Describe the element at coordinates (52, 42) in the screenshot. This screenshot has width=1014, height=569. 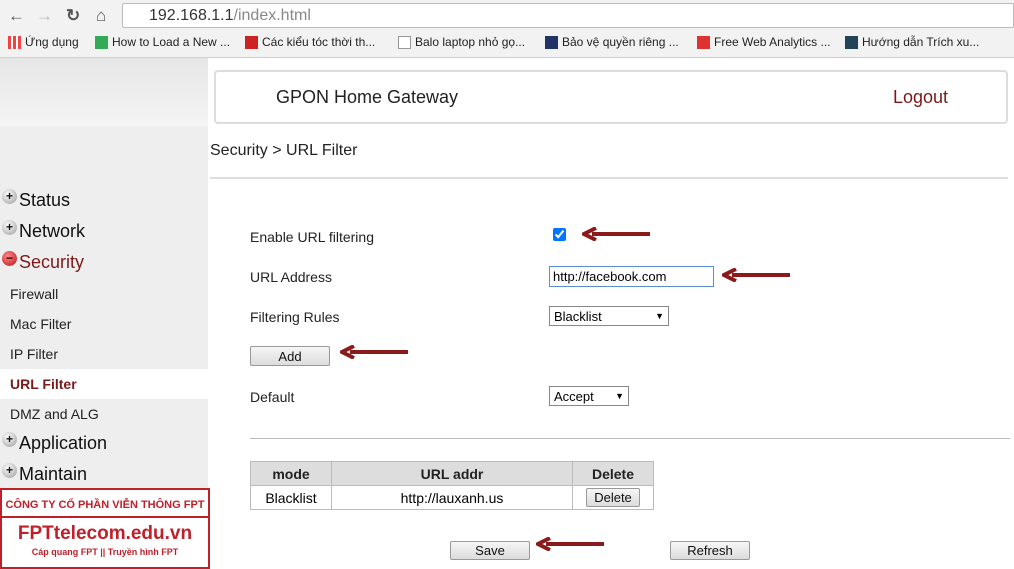
I see `bookmark-label: Ứng dụng` at that location.